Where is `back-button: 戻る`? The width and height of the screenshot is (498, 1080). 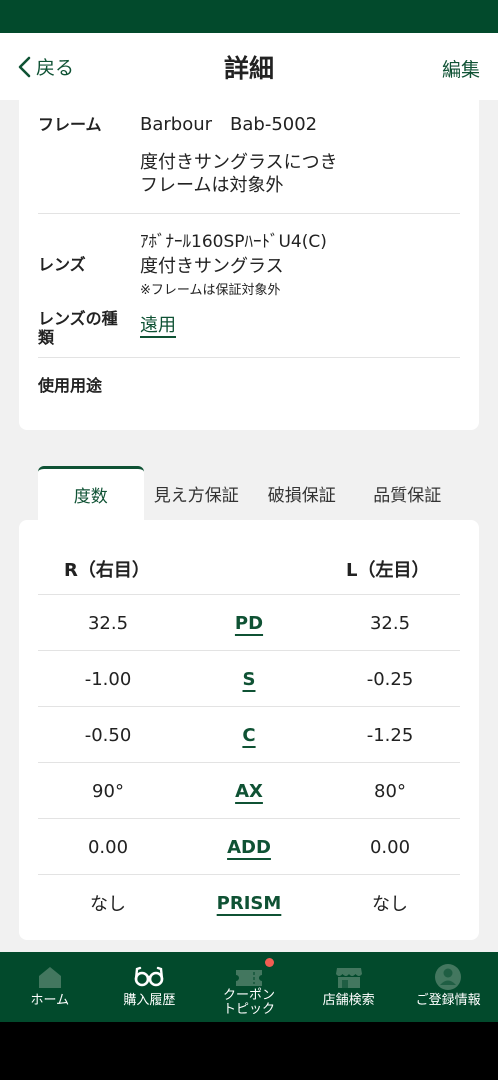
back-button: 戻る is located at coordinates (45, 66).